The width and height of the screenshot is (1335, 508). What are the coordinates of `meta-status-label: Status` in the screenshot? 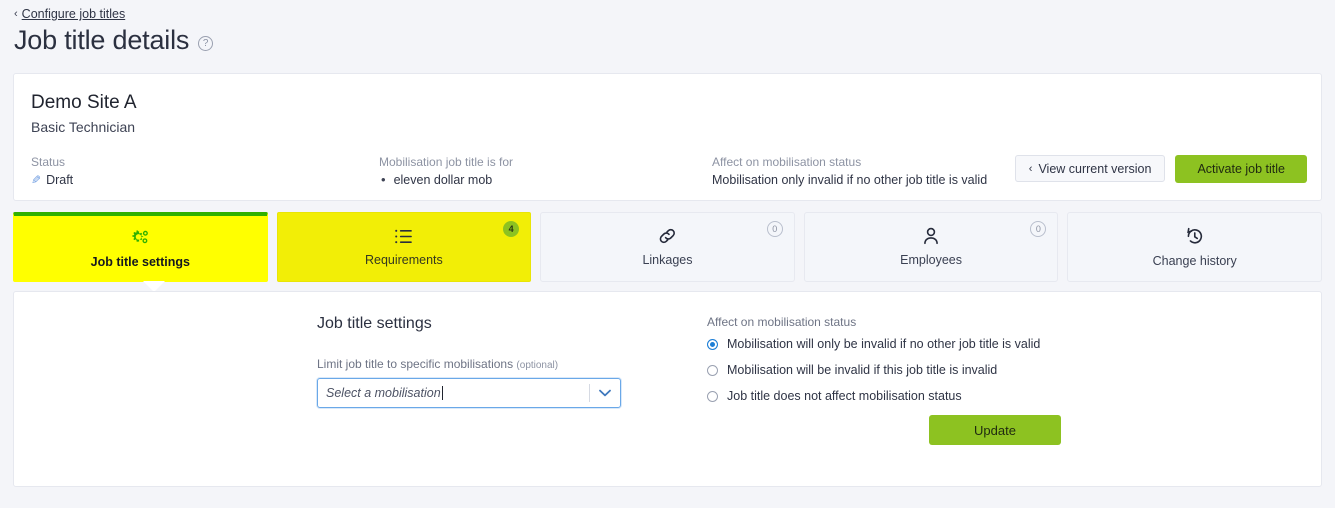 It's located at (48, 161).